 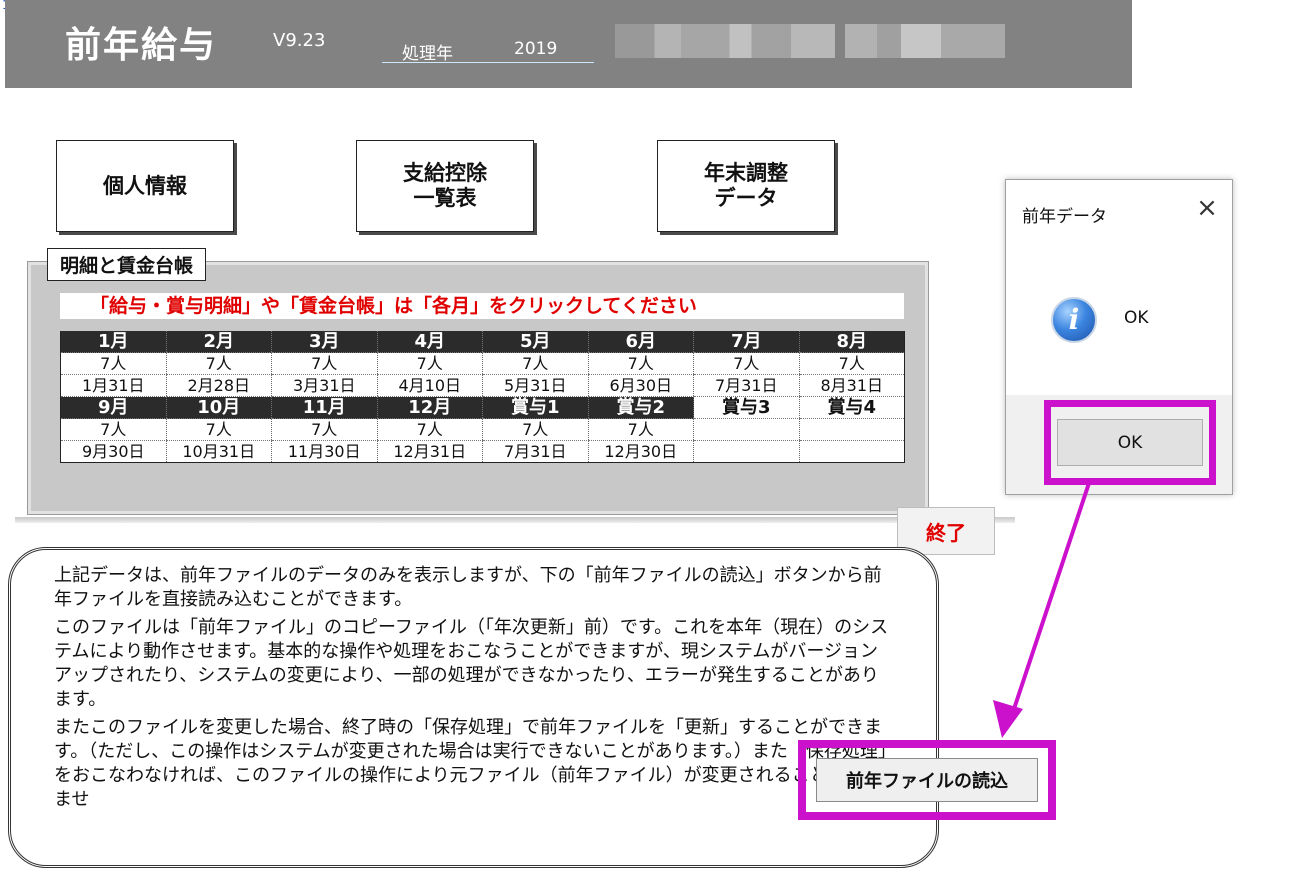 What do you see at coordinates (429, 385) in the screenshot?
I see `date-cell: 4月10日` at bounding box center [429, 385].